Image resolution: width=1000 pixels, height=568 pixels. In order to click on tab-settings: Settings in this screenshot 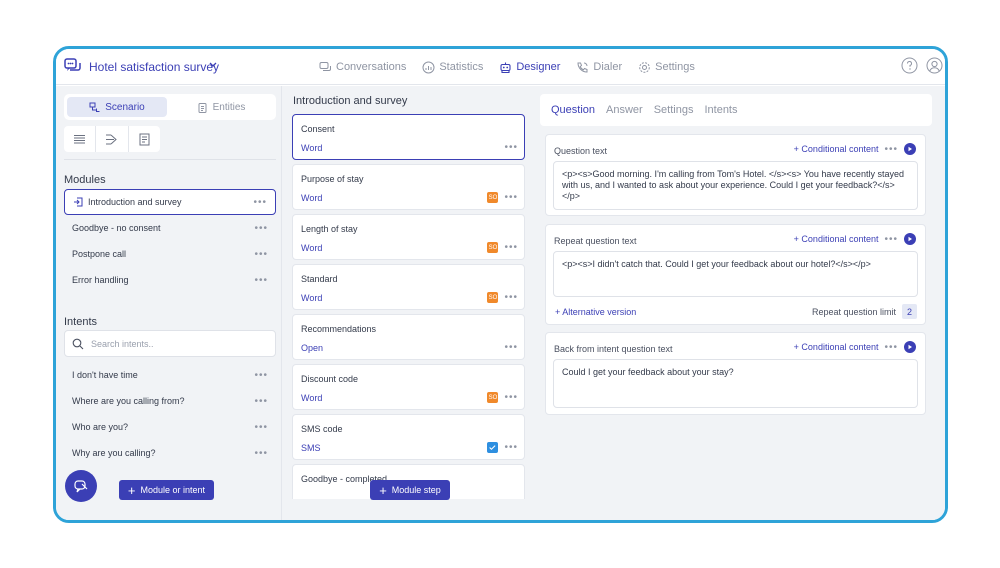, I will do `click(674, 110)`.